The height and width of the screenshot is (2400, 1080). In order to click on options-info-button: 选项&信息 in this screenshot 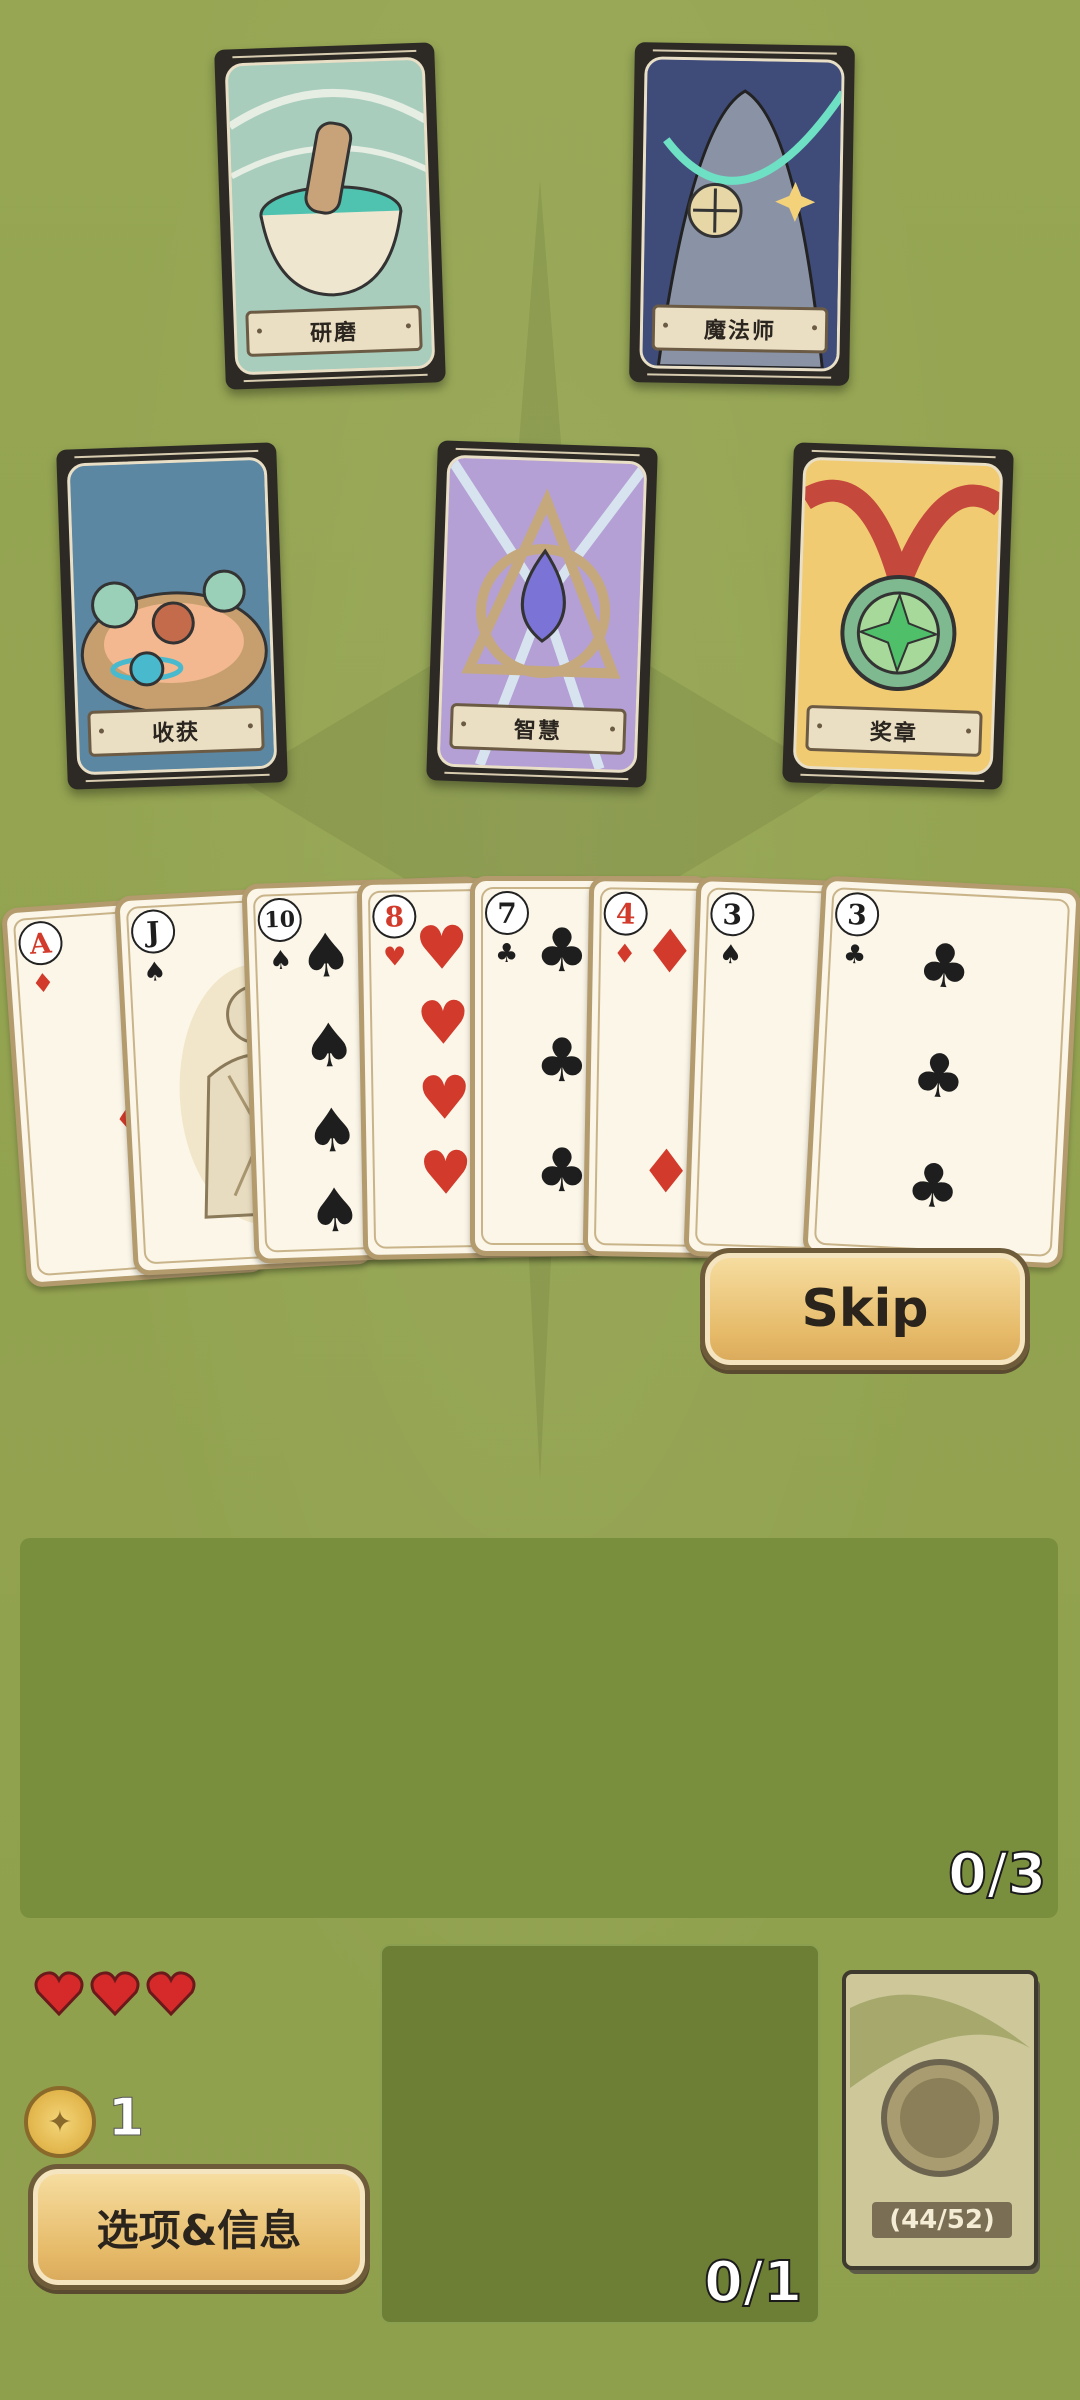, I will do `click(199, 2227)`.